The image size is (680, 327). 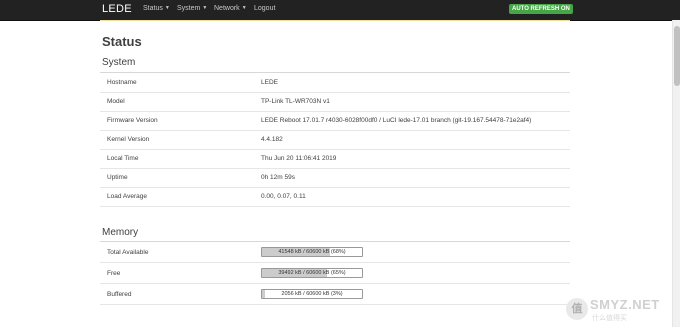 What do you see at coordinates (123, 158) in the screenshot?
I see `local-time-label: Local Time` at bounding box center [123, 158].